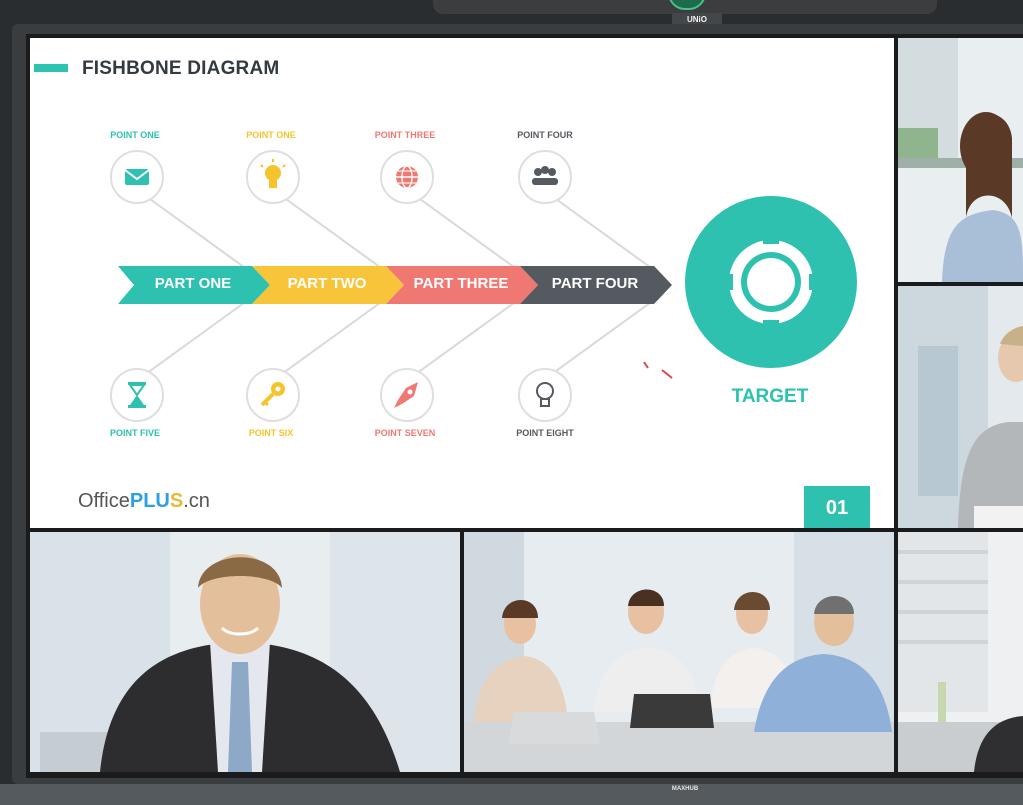  I want to click on woman-video-feed, so click(960, 160).